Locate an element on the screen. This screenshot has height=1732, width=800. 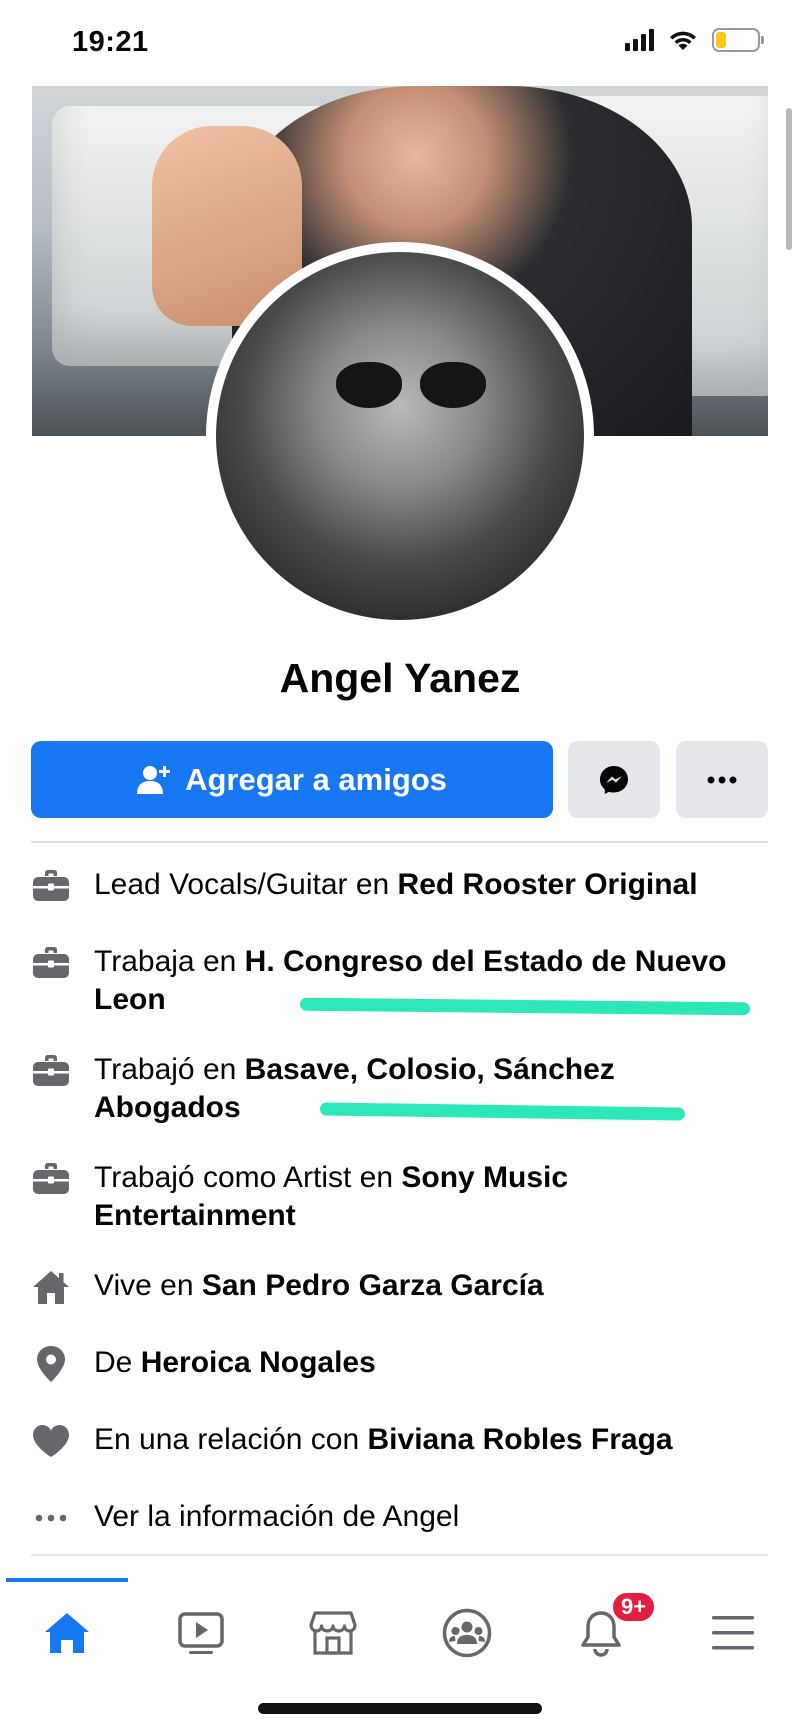
scrollbar is located at coordinates (789, 179).